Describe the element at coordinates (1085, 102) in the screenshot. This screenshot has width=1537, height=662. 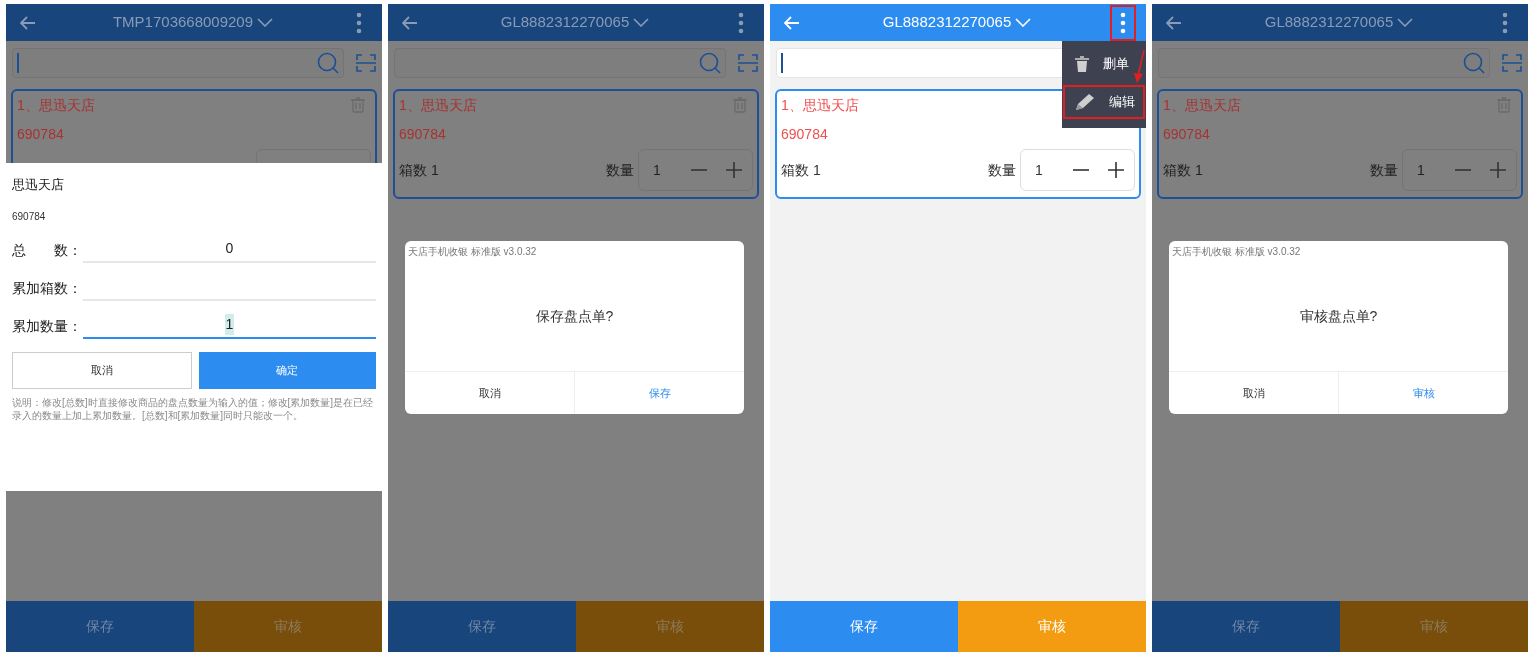
I see `pencil-icon` at that location.